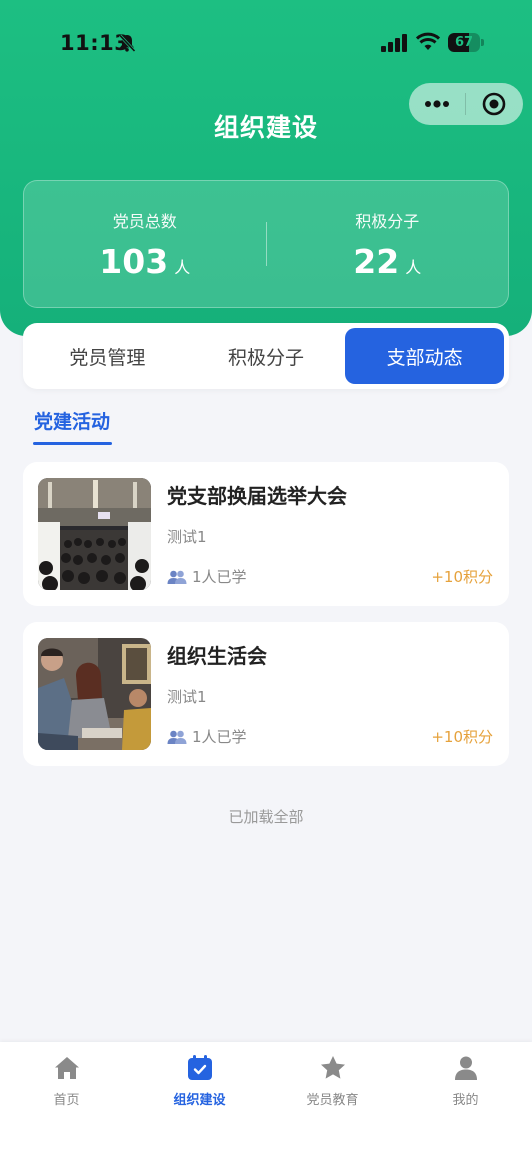  I want to click on user-icon, so click(465, 1068).